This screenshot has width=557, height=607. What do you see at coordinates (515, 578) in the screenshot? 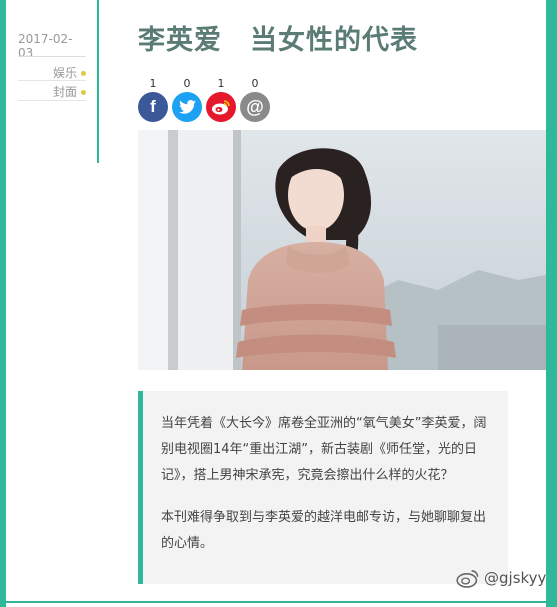
I see `watermark-text: @gjskyy` at bounding box center [515, 578].